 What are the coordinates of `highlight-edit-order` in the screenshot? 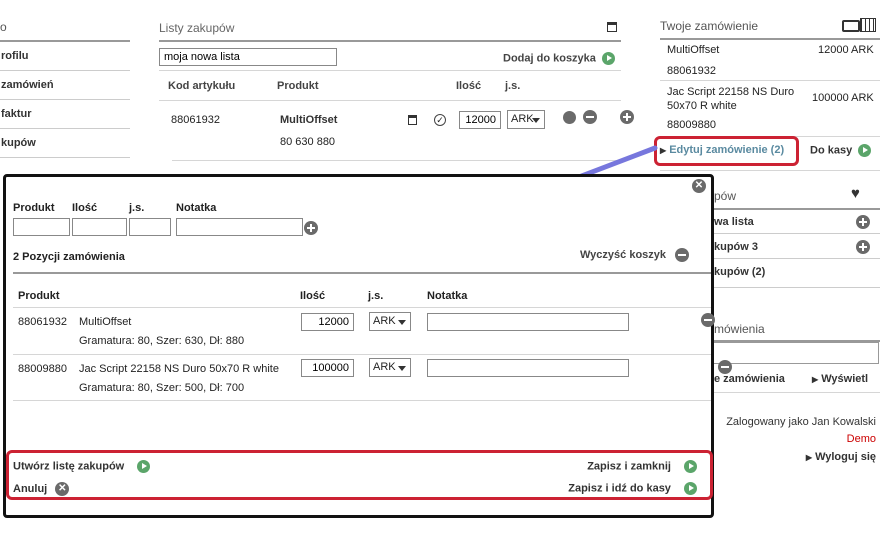 It's located at (726, 151).